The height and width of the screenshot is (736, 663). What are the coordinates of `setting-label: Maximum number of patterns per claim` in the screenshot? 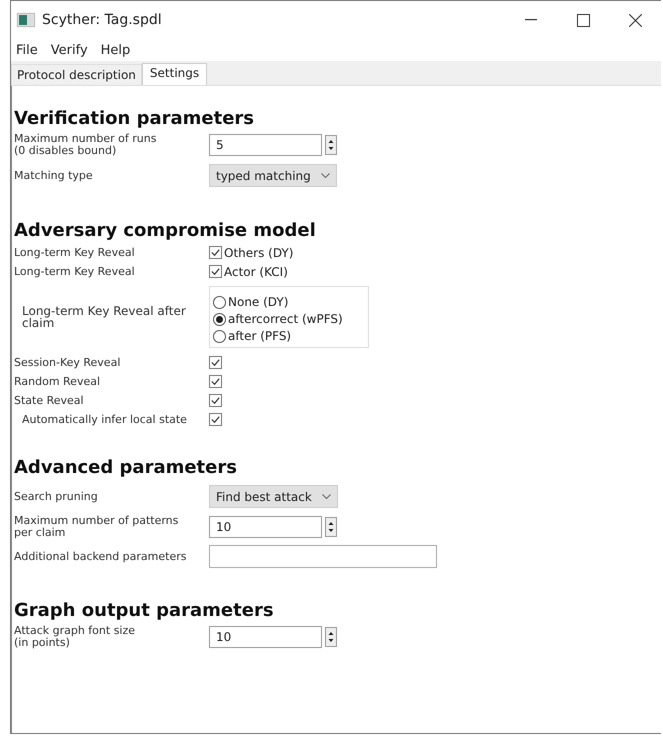 It's located at (96, 527).